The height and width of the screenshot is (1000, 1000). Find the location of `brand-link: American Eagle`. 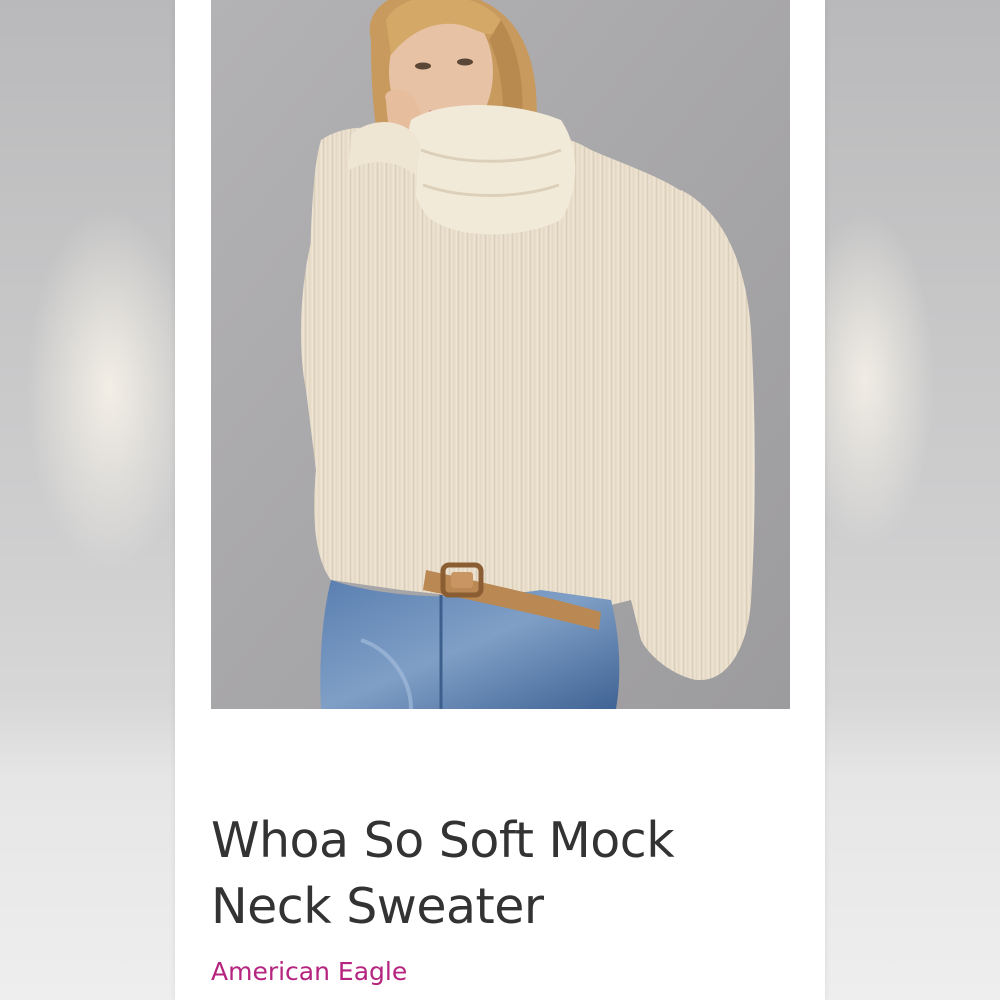

brand-link: American Eagle is located at coordinates (309, 972).